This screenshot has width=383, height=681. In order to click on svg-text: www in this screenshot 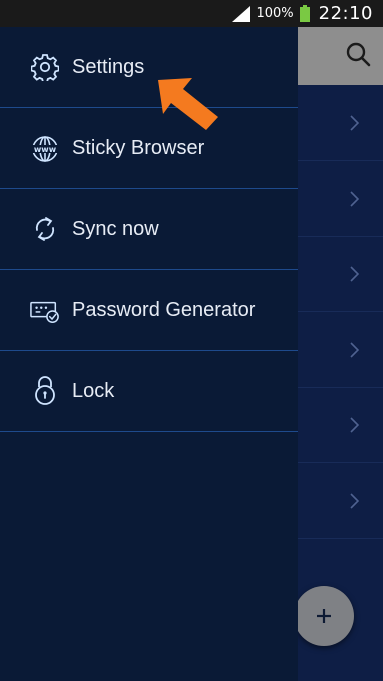, I will do `click(45, 149)`.